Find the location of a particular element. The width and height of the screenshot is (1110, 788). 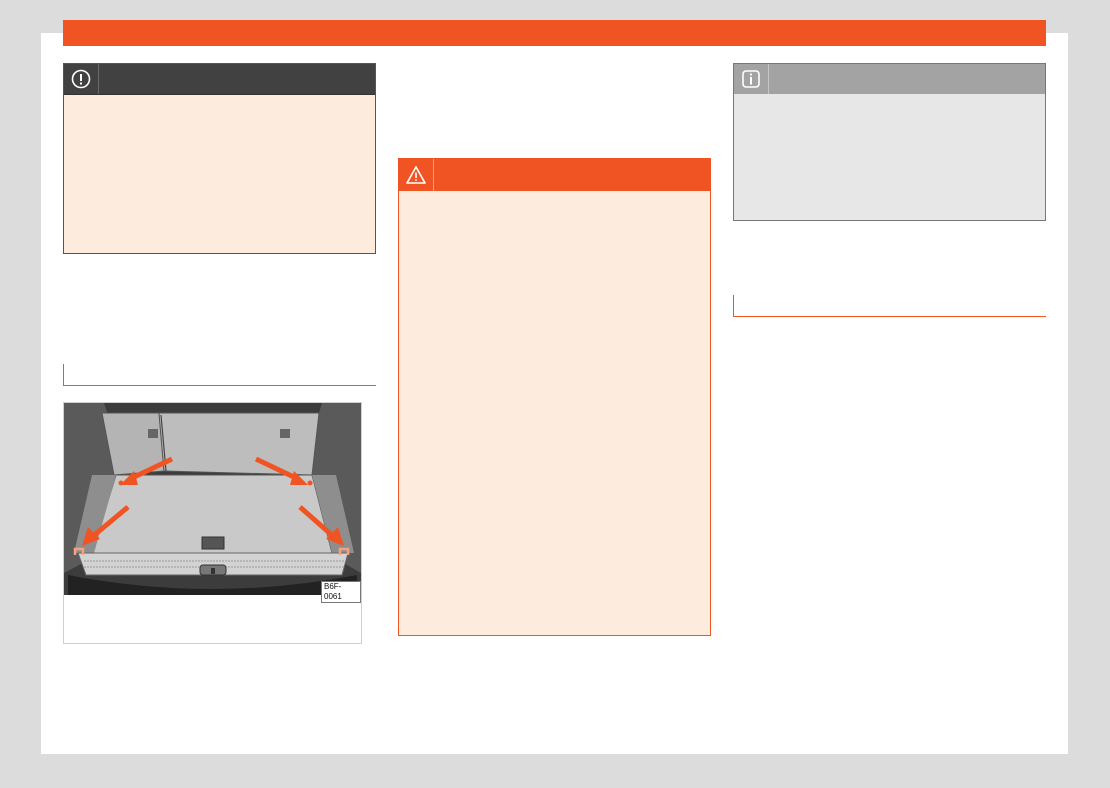

luggage-compartment-illustration is located at coordinates (212, 499).